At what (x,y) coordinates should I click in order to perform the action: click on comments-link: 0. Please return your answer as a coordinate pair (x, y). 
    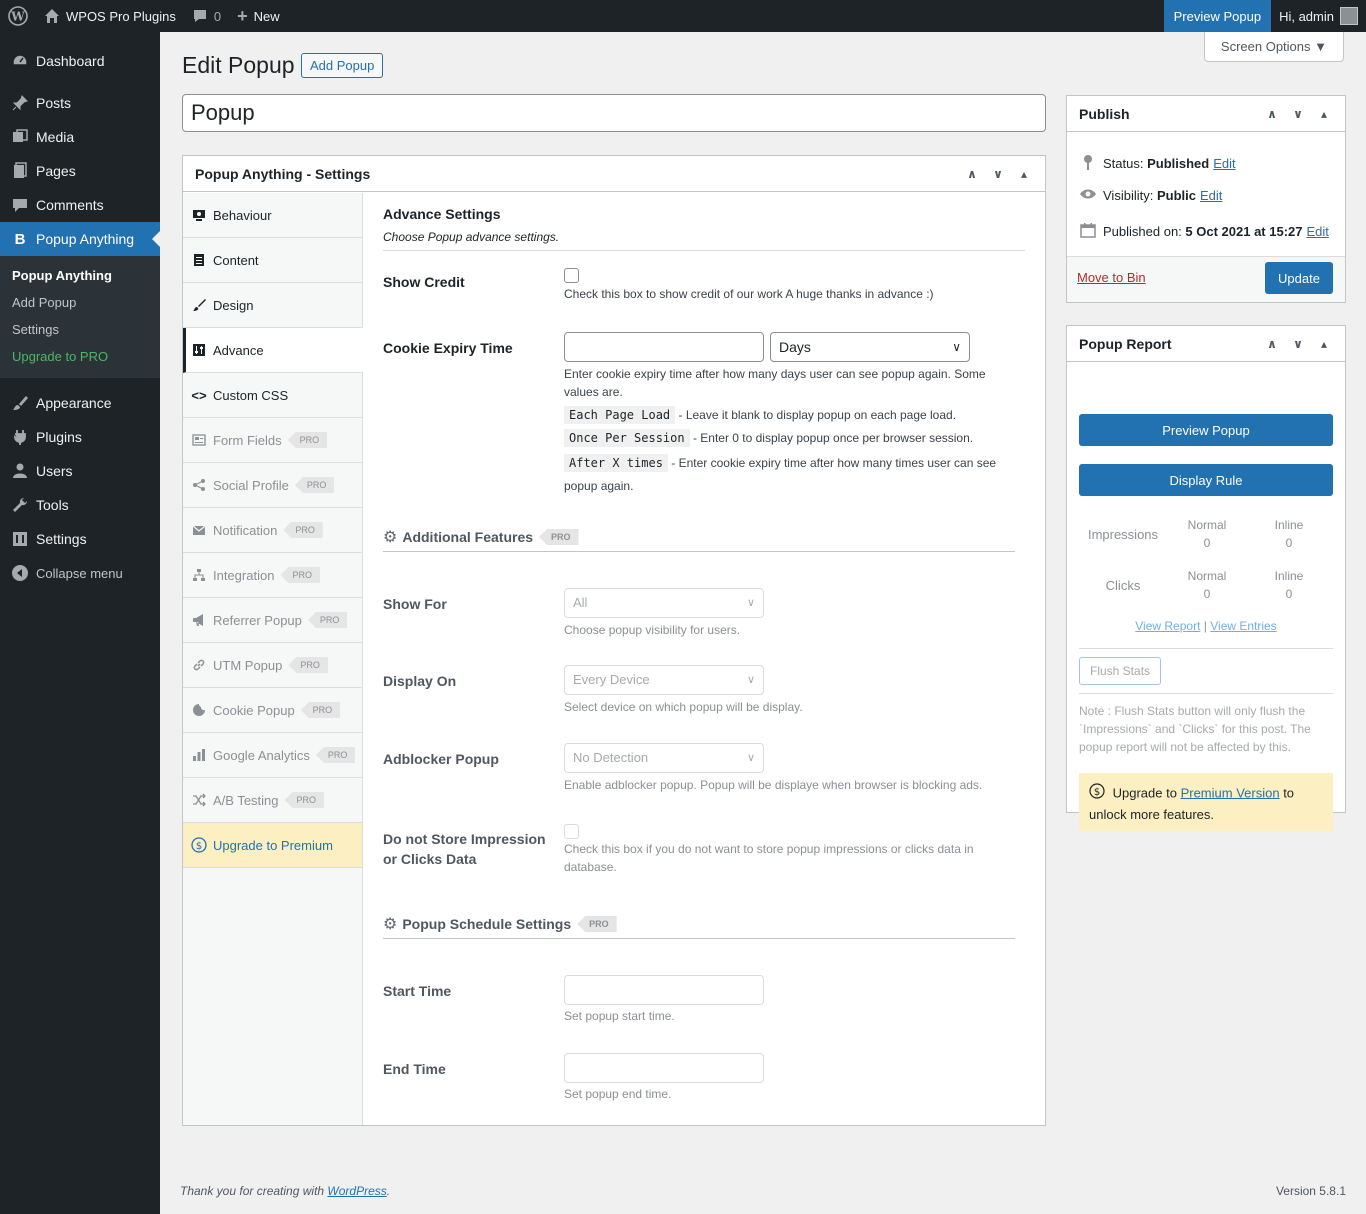
    Looking at the image, I should click on (206, 16).